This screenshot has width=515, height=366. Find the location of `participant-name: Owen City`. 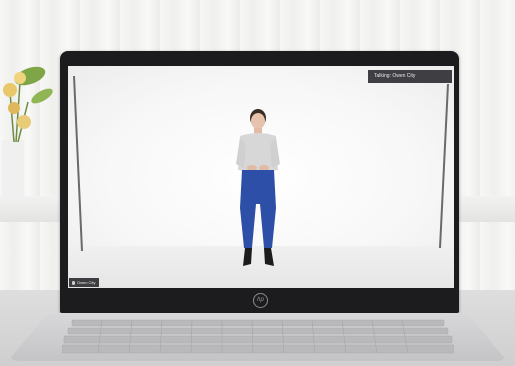

participant-name: Owen City is located at coordinates (86, 282).